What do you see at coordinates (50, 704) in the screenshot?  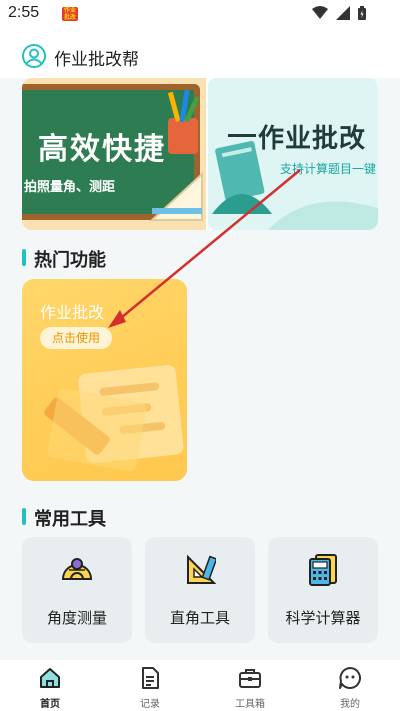 I see `nav-label: 首页` at bounding box center [50, 704].